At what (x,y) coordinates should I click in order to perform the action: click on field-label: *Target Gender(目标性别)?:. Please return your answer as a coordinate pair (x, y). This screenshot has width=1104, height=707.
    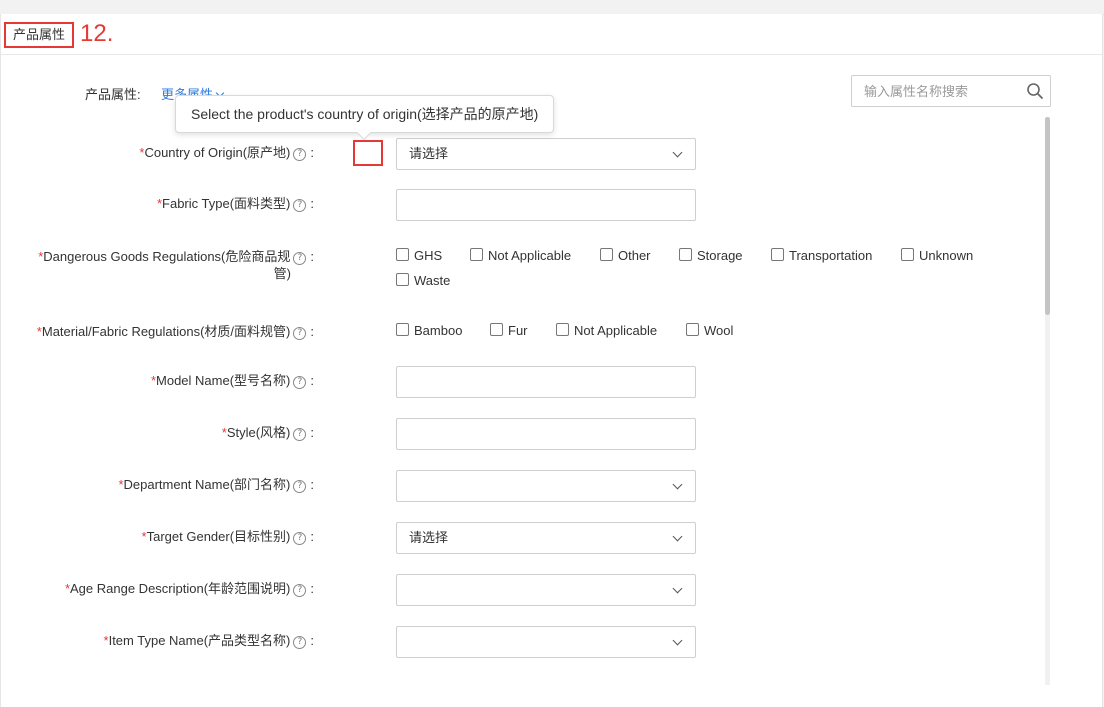
    Looking at the image, I should click on (228, 537).